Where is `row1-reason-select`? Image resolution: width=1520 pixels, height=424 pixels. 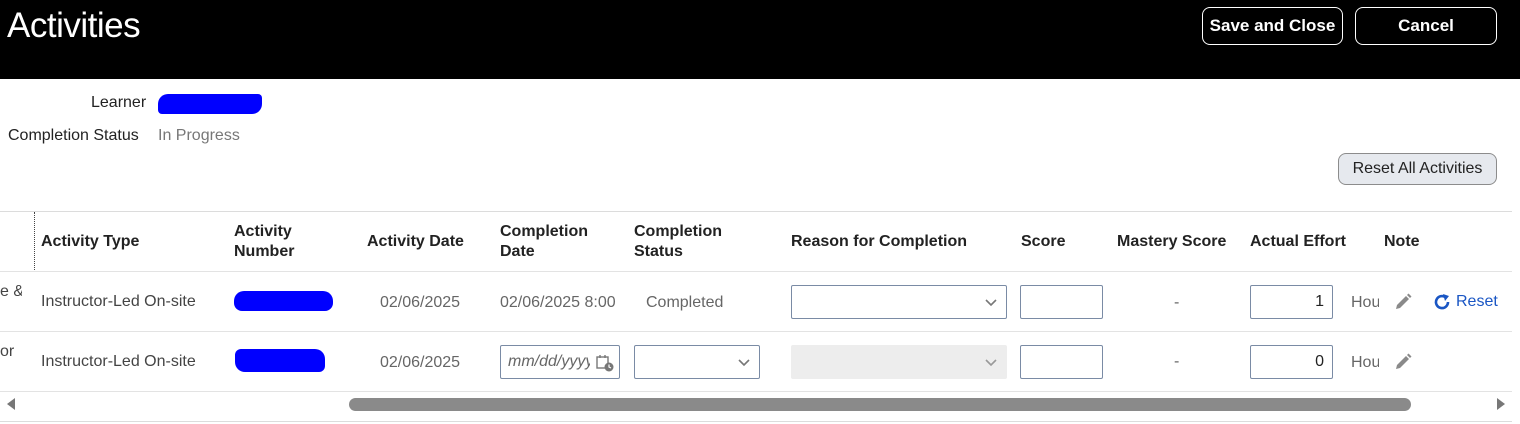
row1-reason-select is located at coordinates (899, 302).